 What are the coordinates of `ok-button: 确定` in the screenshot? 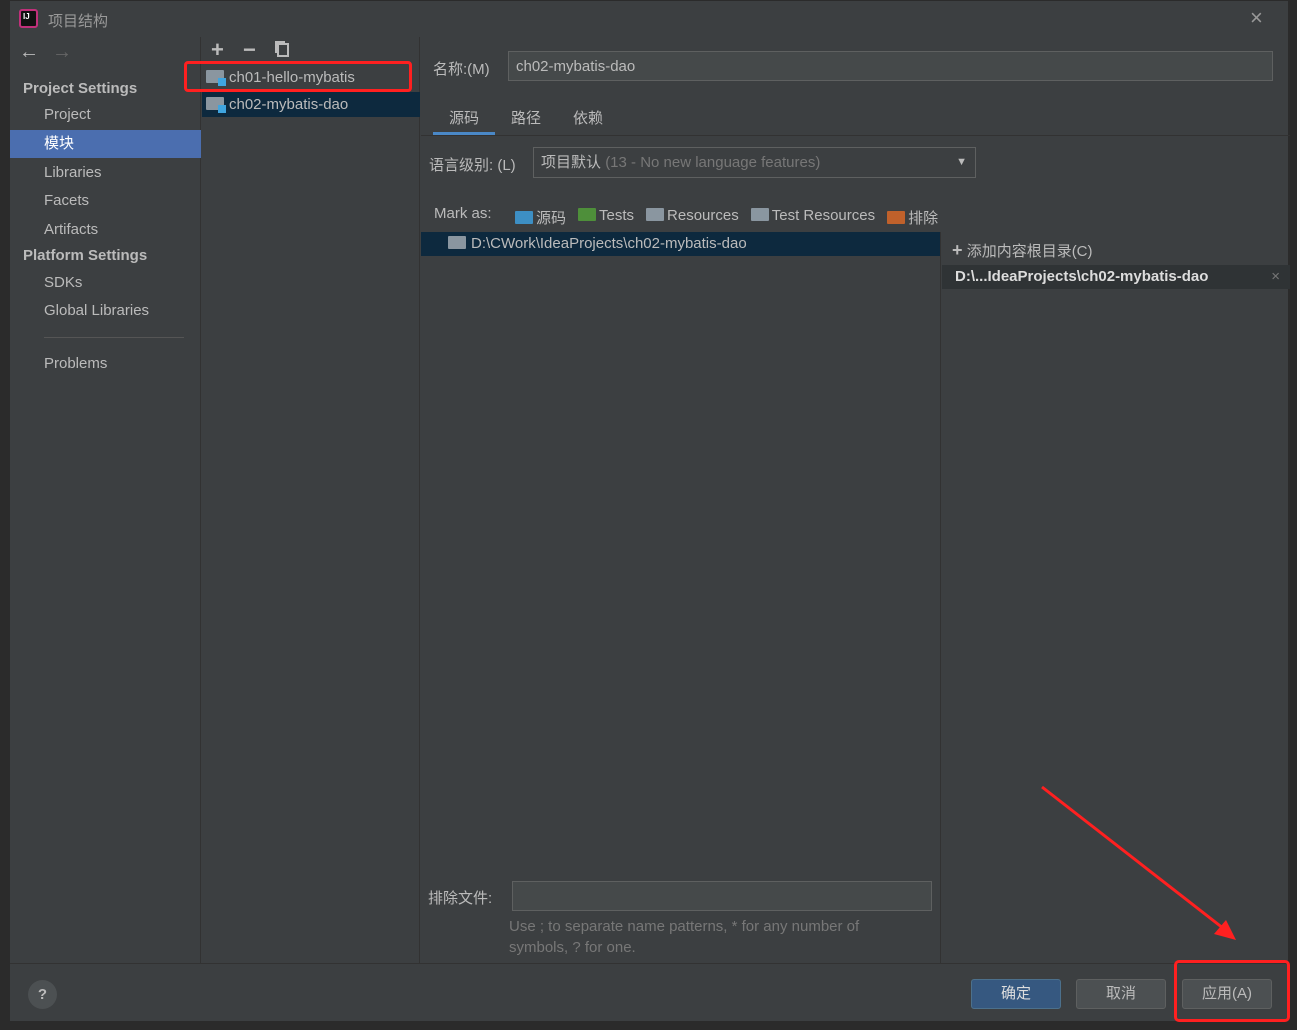 It's located at (1016, 994).